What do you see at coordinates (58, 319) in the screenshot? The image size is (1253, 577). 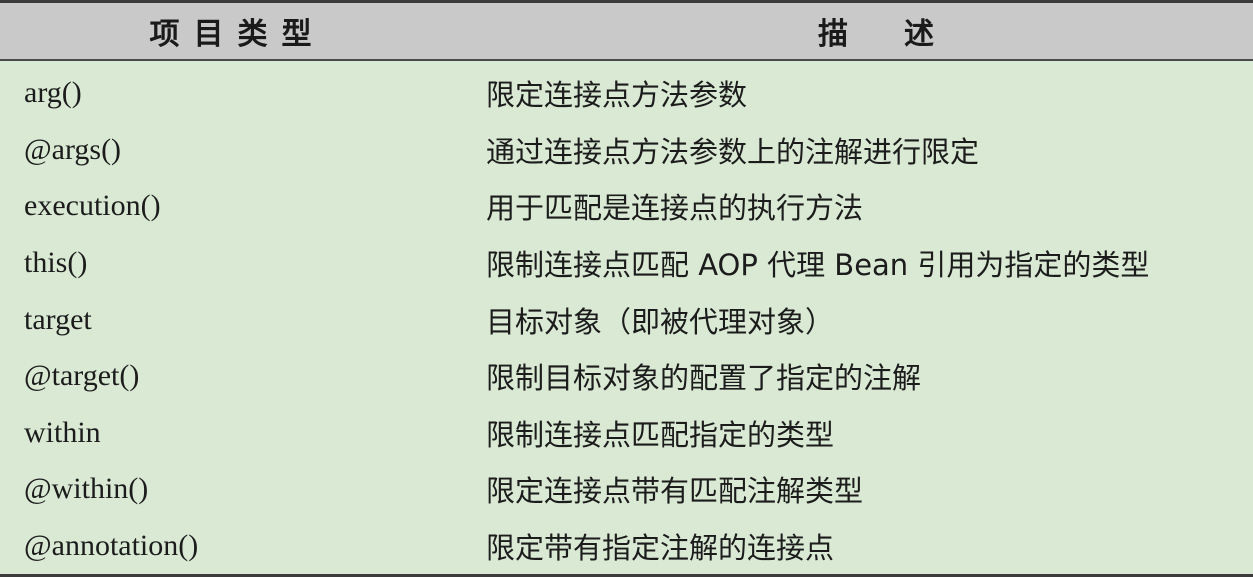 I see `cell-type: target` at bounding box center [58, 319].